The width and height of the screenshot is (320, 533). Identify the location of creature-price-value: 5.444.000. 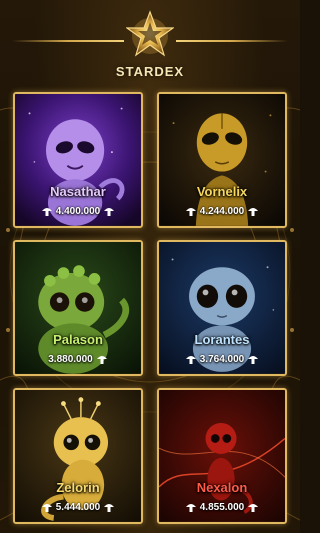
(78, 507).